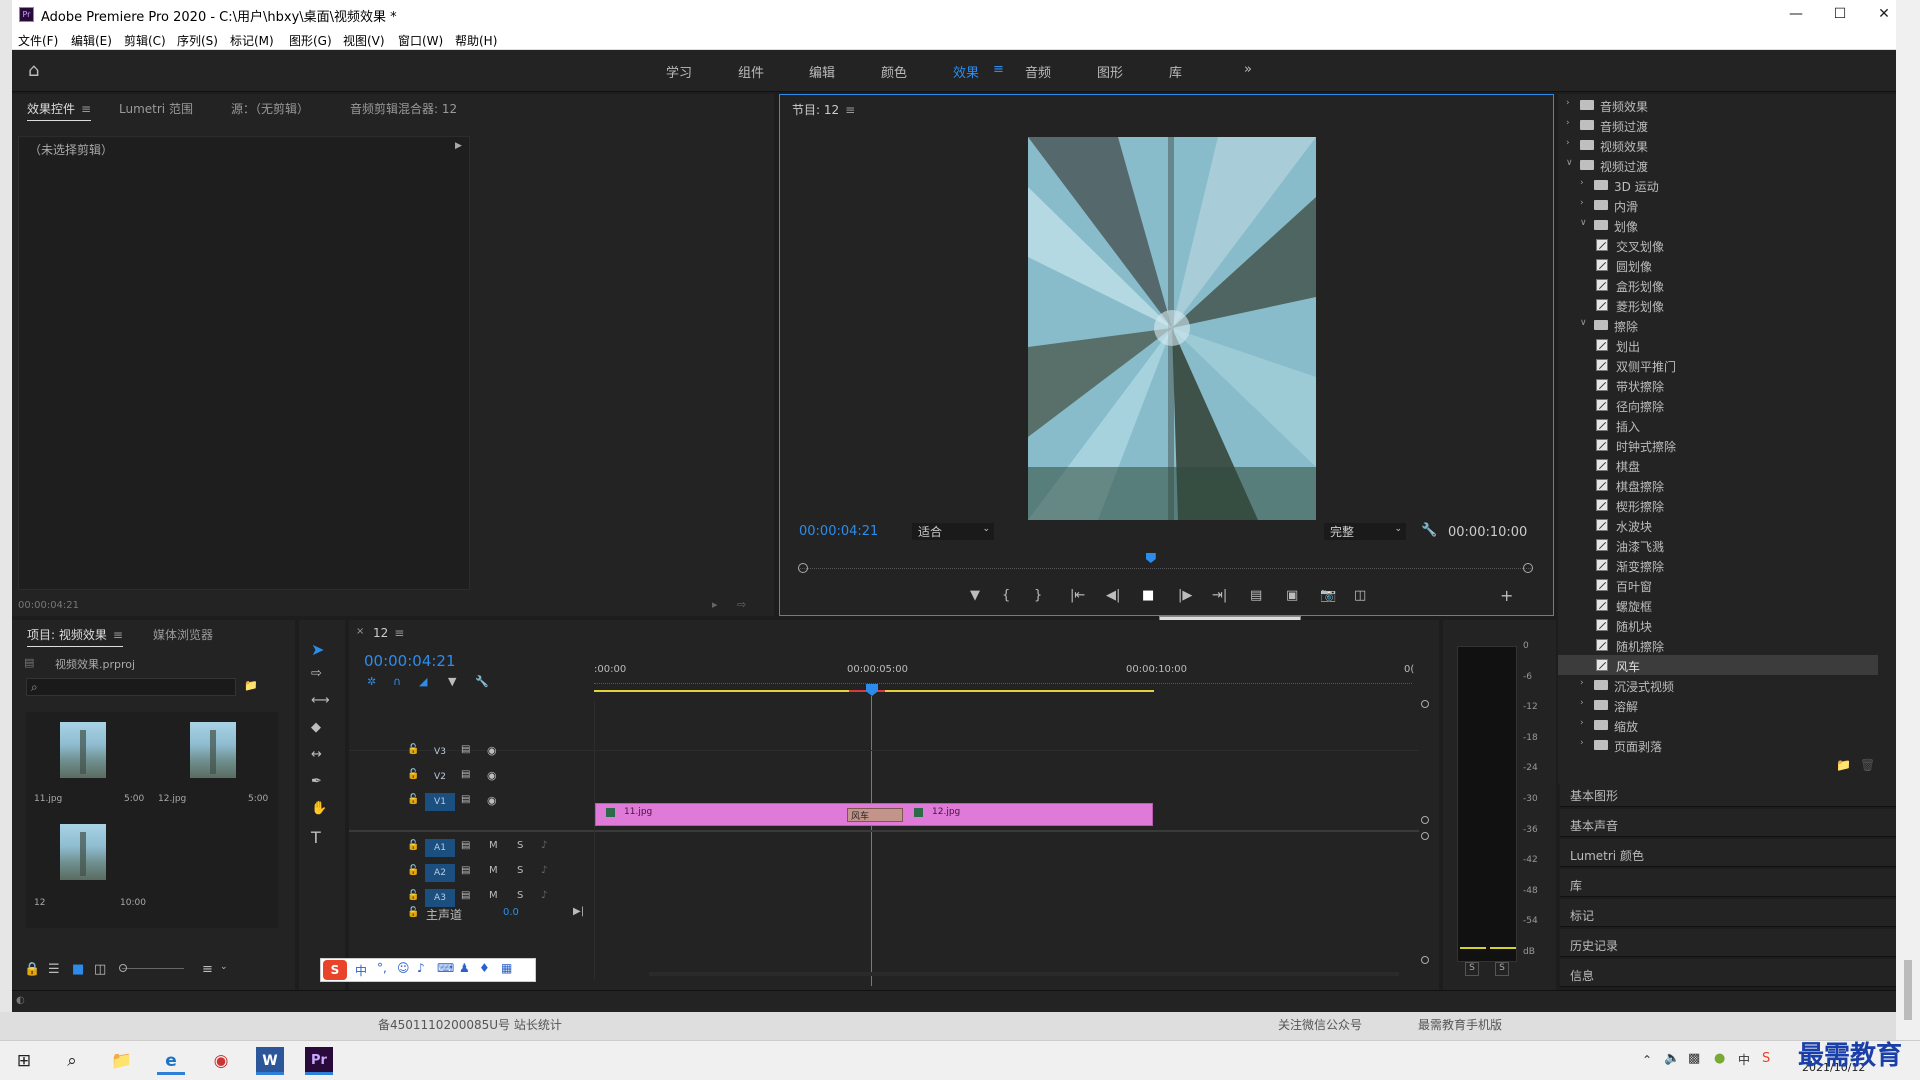 This screenshot has width=1920, height=1080. I want to click on step-forward-icon: |▶, so click(1185, 595).